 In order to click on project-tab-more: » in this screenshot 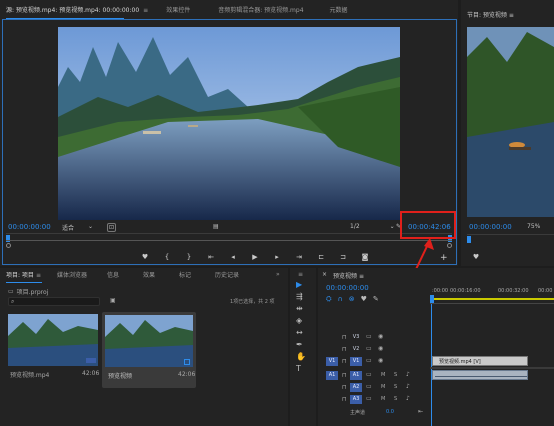, I will do `click(278, 274)`.